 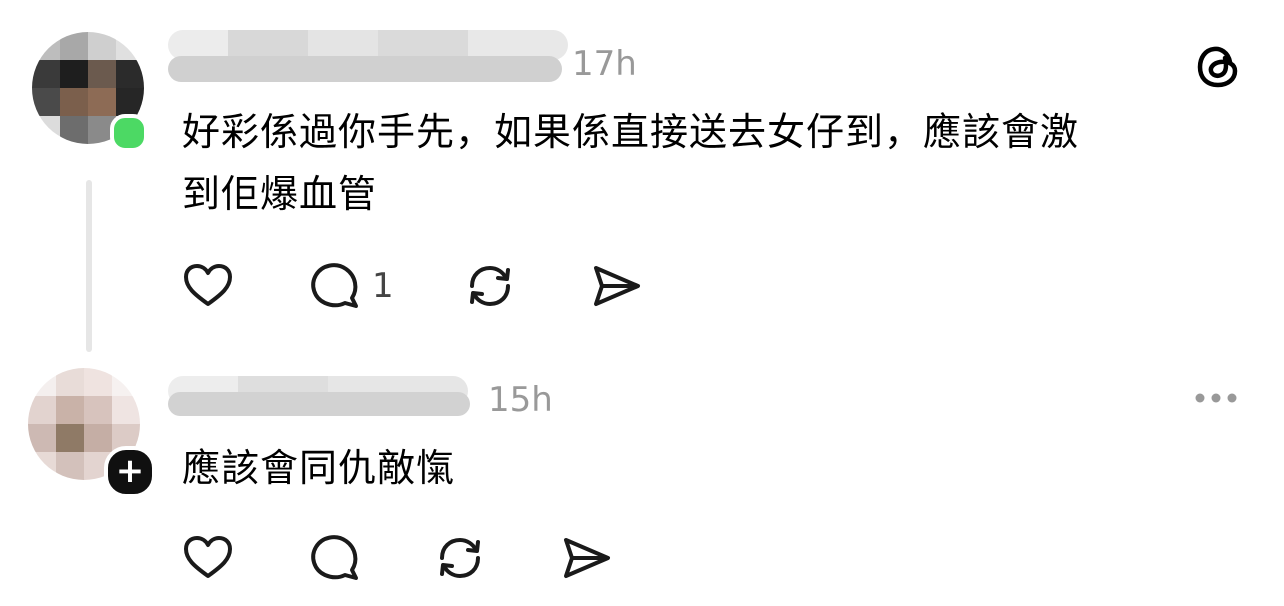 I want to click on threads-logo-icon, so click(x=1219, y=67).